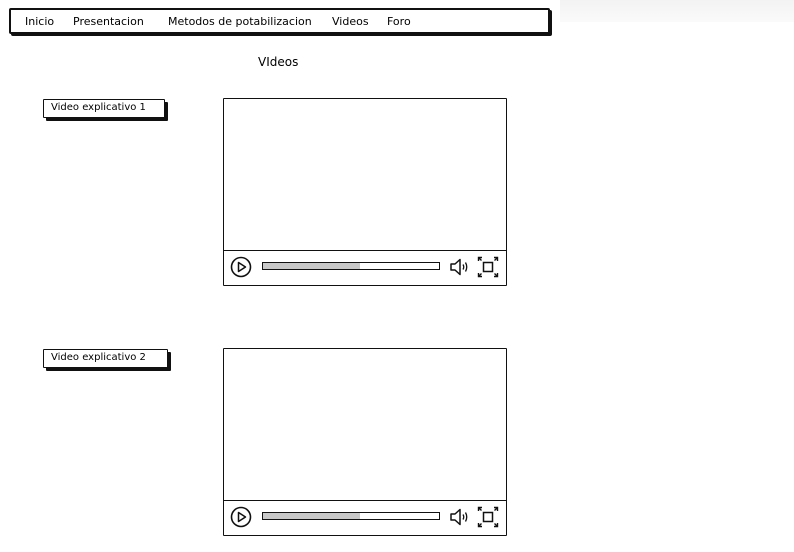 The height and width of the screenshot is (552, 794). What do you see at coordinates (39, 22) in the screenshot?
I see `nav-item-inicio: Inicio` at bounding box center [39, 22].